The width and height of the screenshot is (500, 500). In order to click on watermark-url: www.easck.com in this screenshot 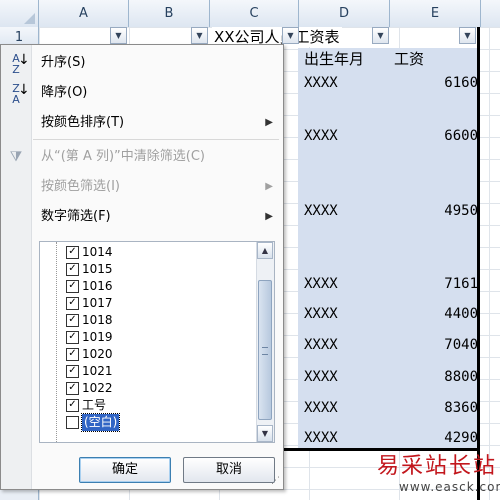, I will do `click(449, 487)`.